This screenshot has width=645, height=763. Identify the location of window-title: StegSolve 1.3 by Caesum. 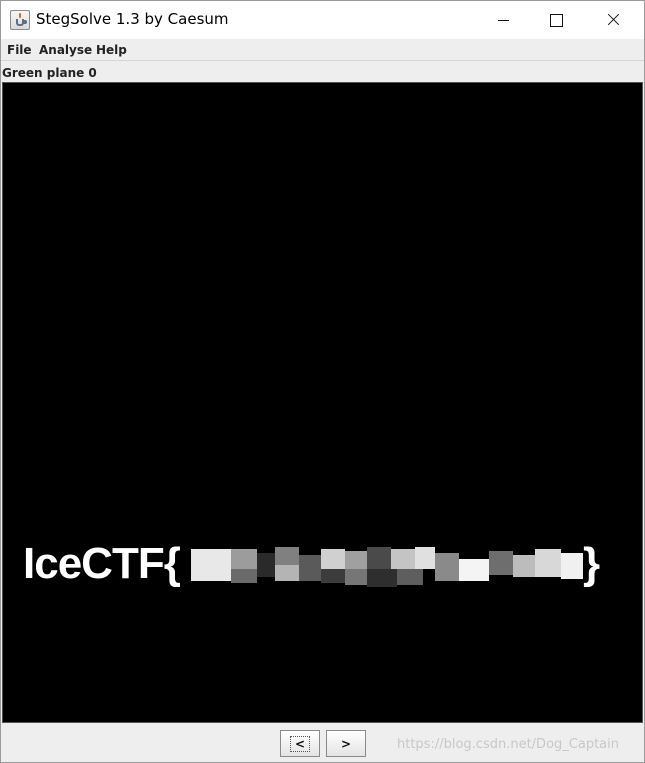
(132, 19).